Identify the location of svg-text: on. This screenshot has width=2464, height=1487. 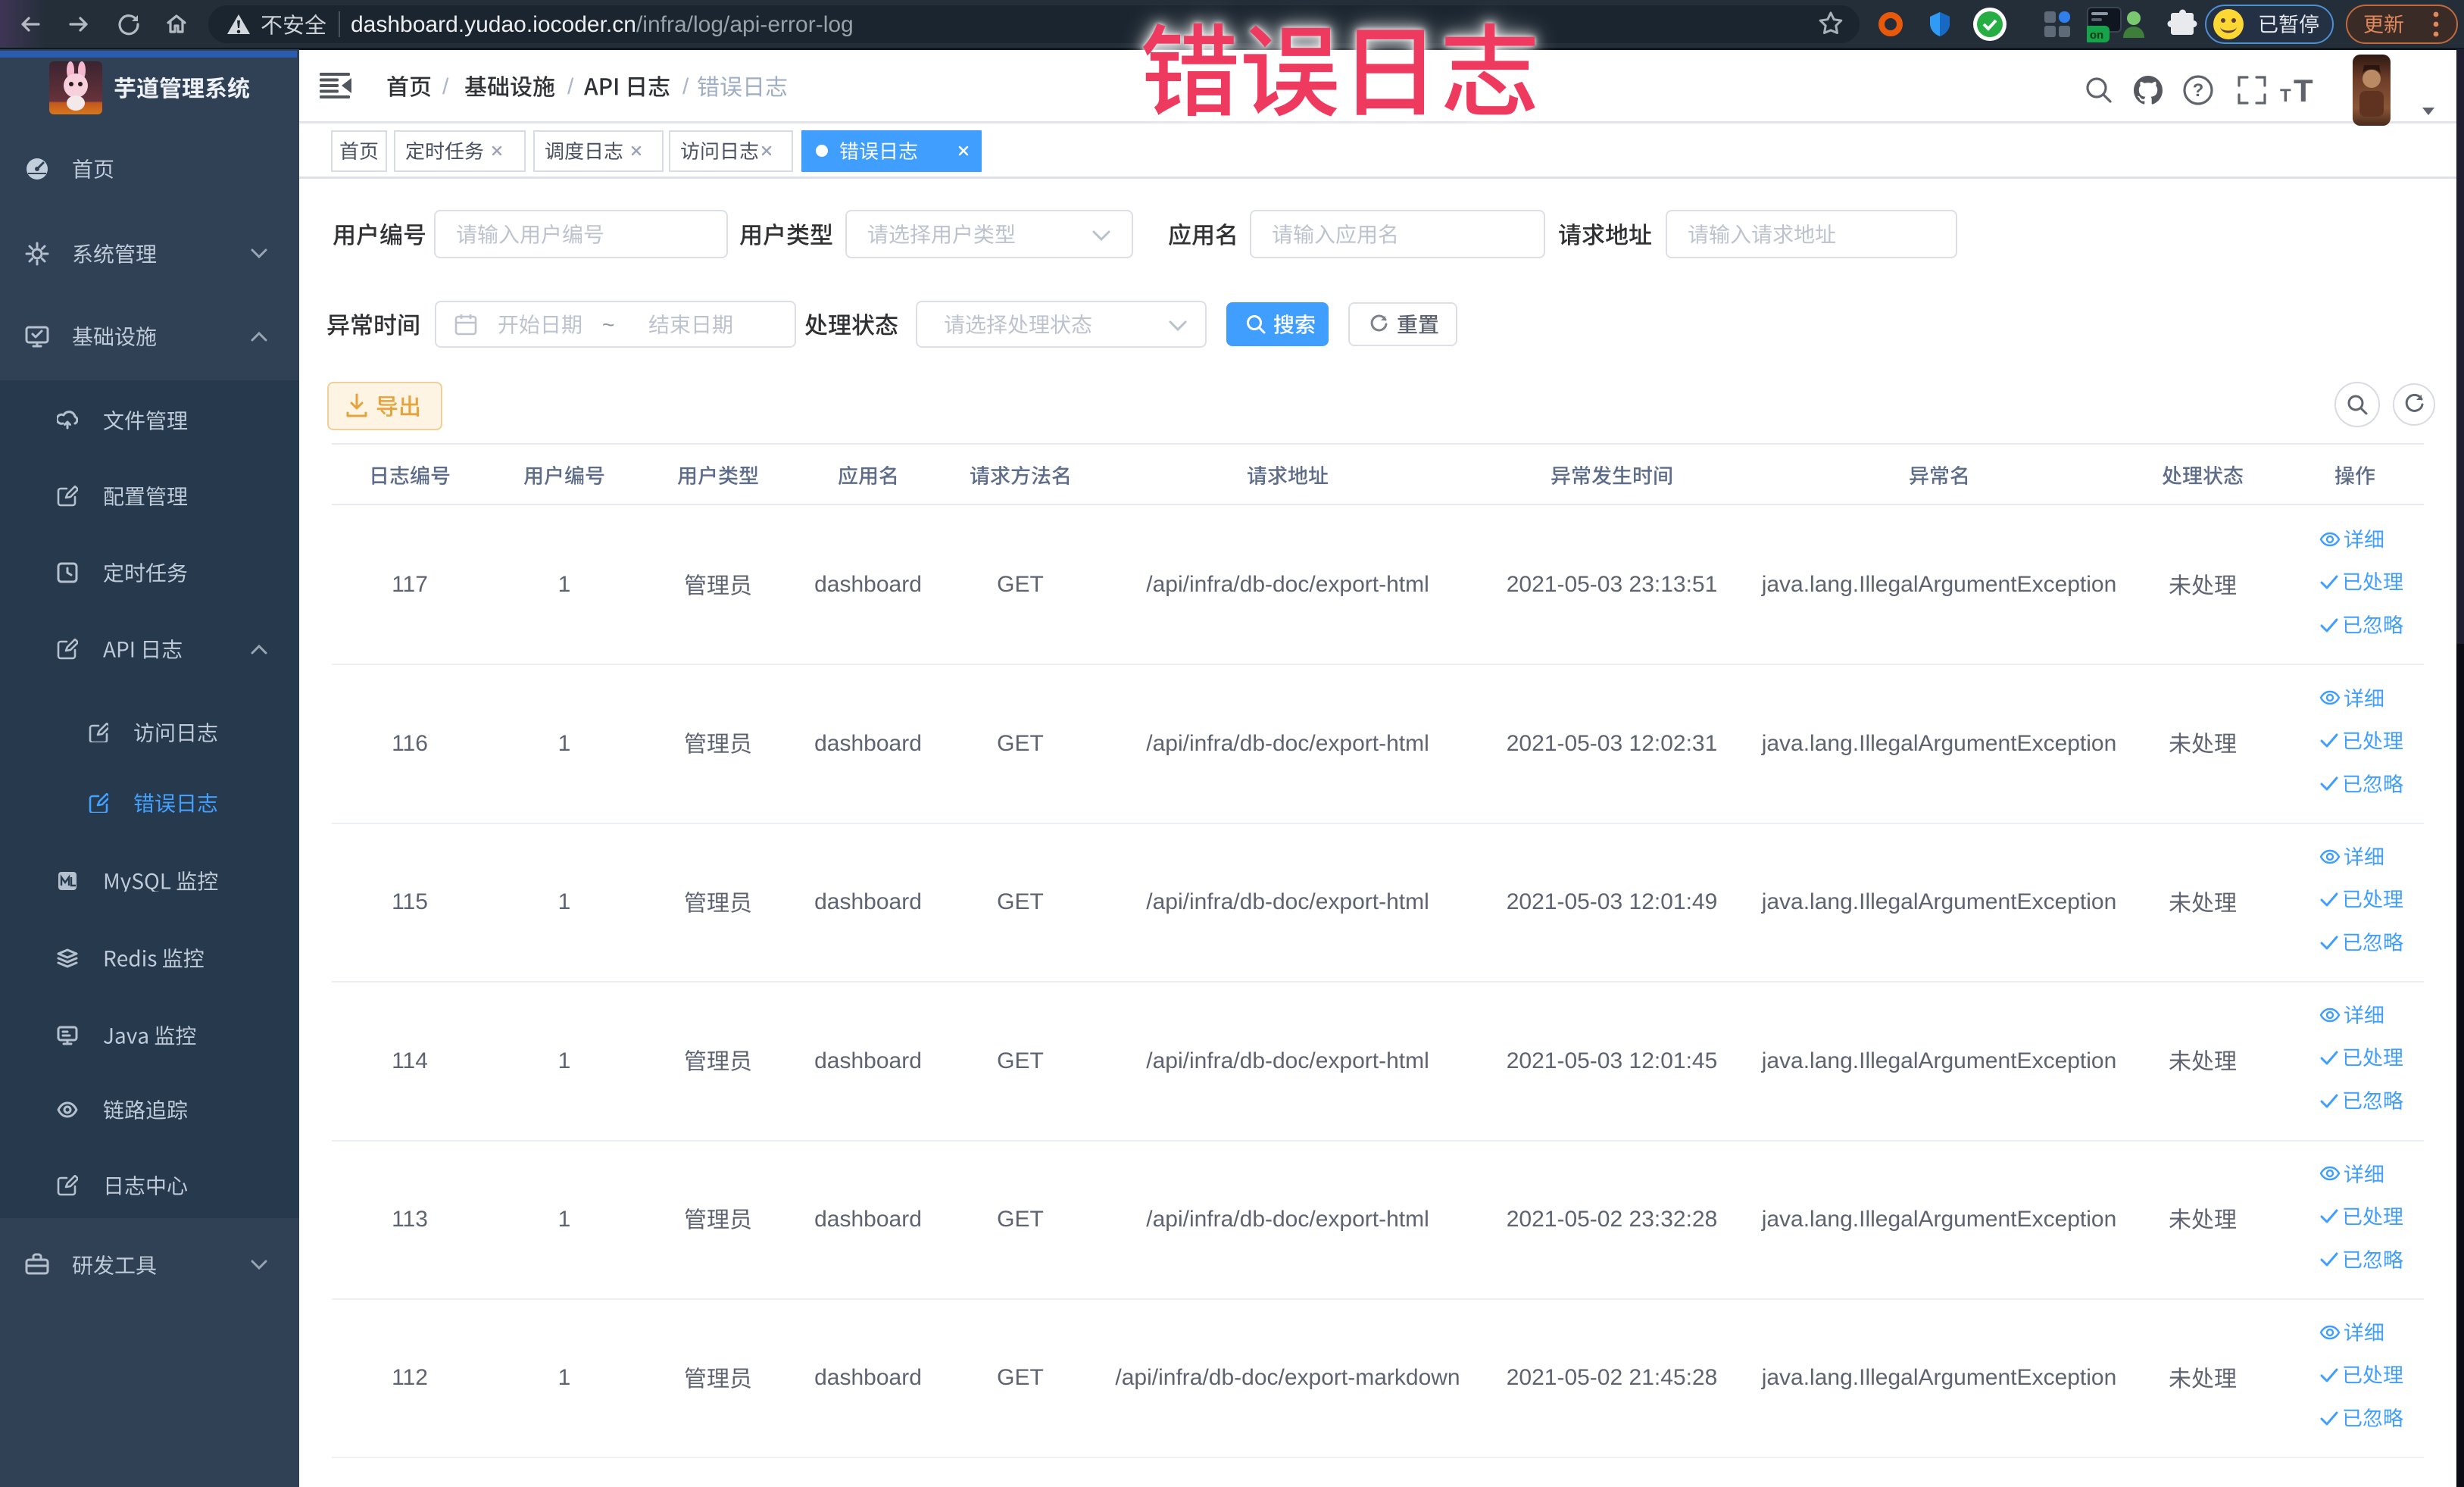
(2096, 35).